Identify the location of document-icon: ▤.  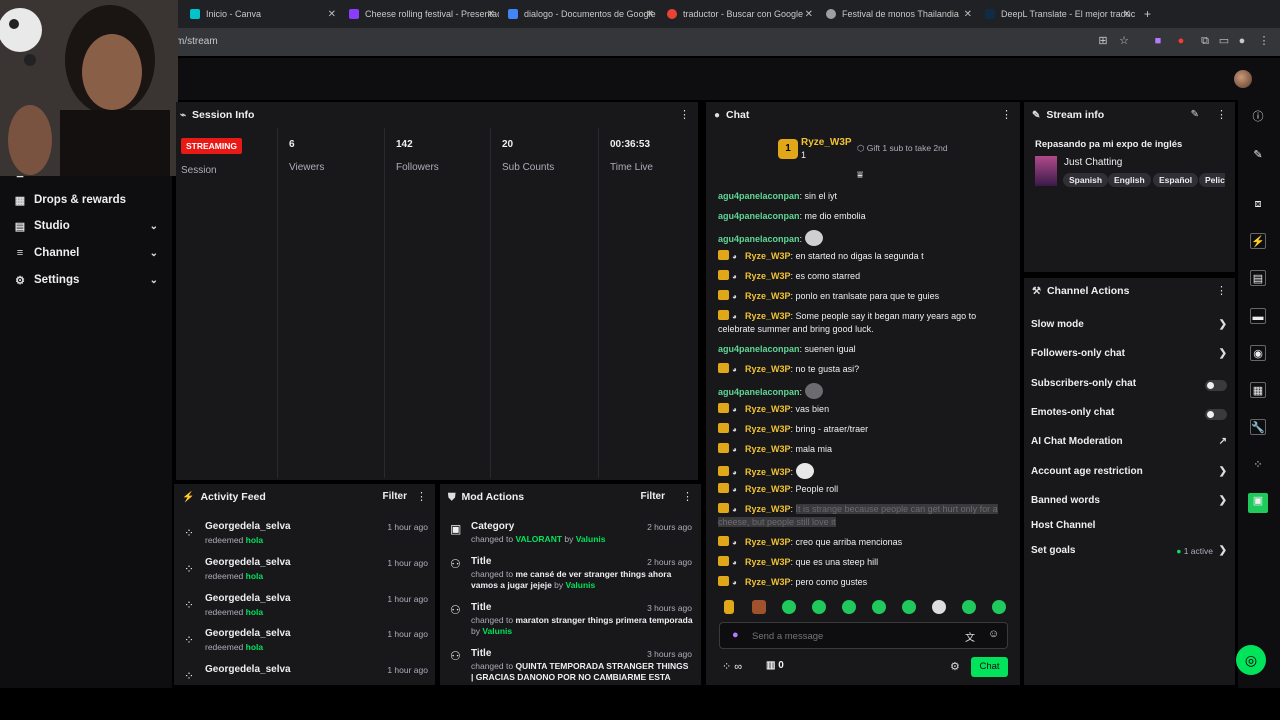
(1258, 278).